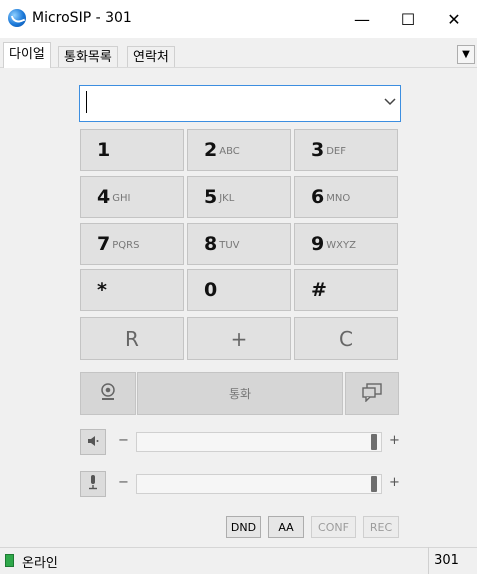 The width and height of the screenshot is (477, 574). I want to click on key-letters: MNO, so click(338, 198).